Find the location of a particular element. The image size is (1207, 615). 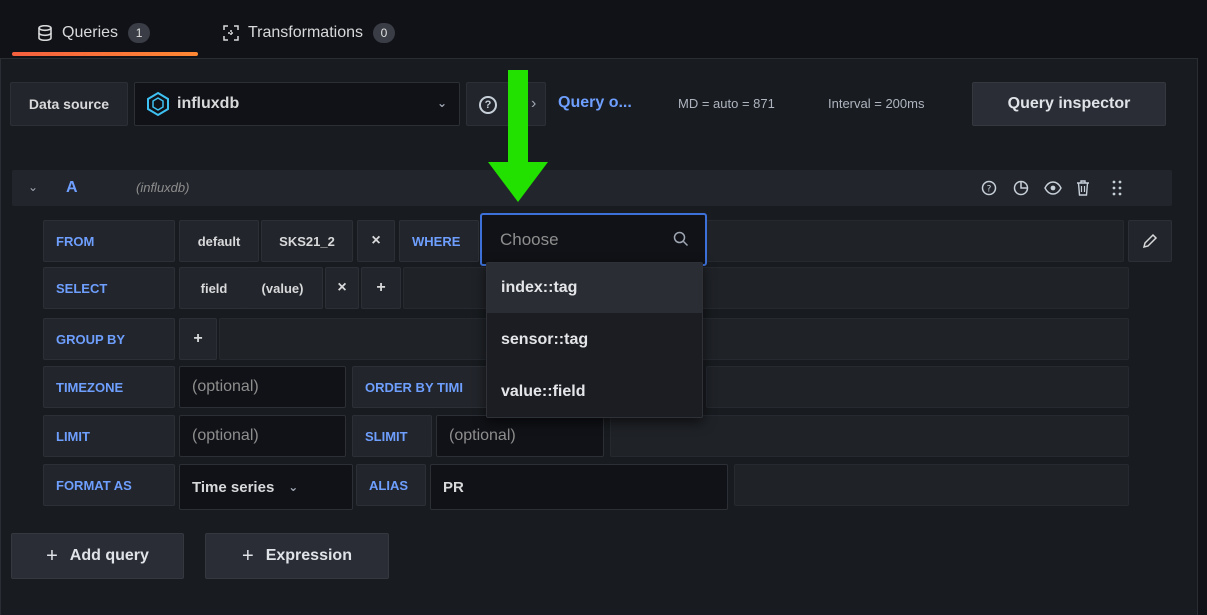

where-chooser-placeholder: Choose is located at coordinates (529, 239).